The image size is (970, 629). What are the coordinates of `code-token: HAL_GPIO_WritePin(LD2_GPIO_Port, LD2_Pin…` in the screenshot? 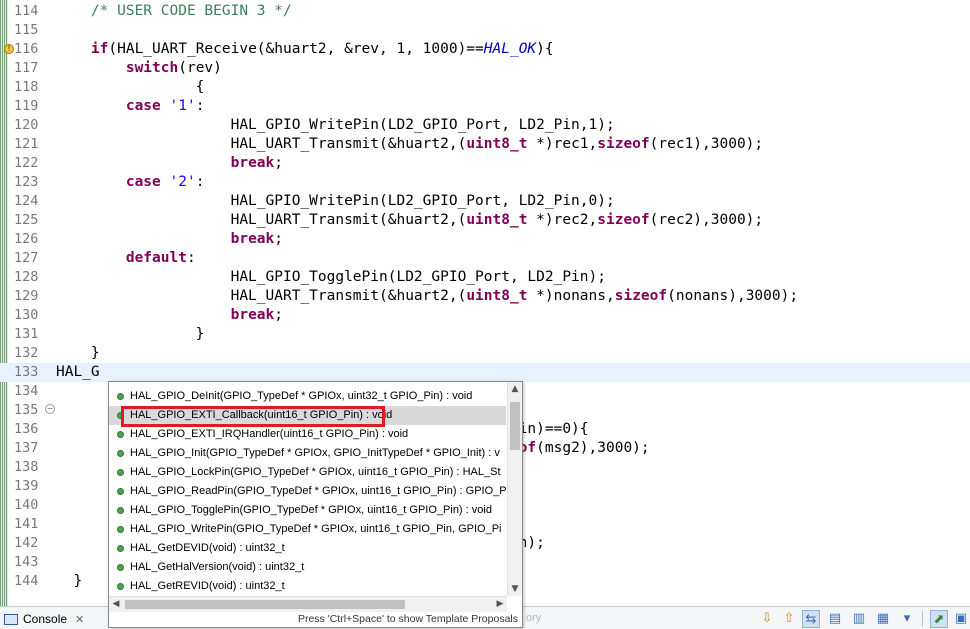 It's located at (335, 125).